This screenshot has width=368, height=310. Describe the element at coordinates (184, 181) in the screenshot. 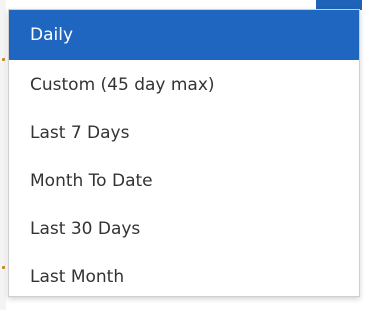

I see `option-month-to-date: Month To Date` at that location.